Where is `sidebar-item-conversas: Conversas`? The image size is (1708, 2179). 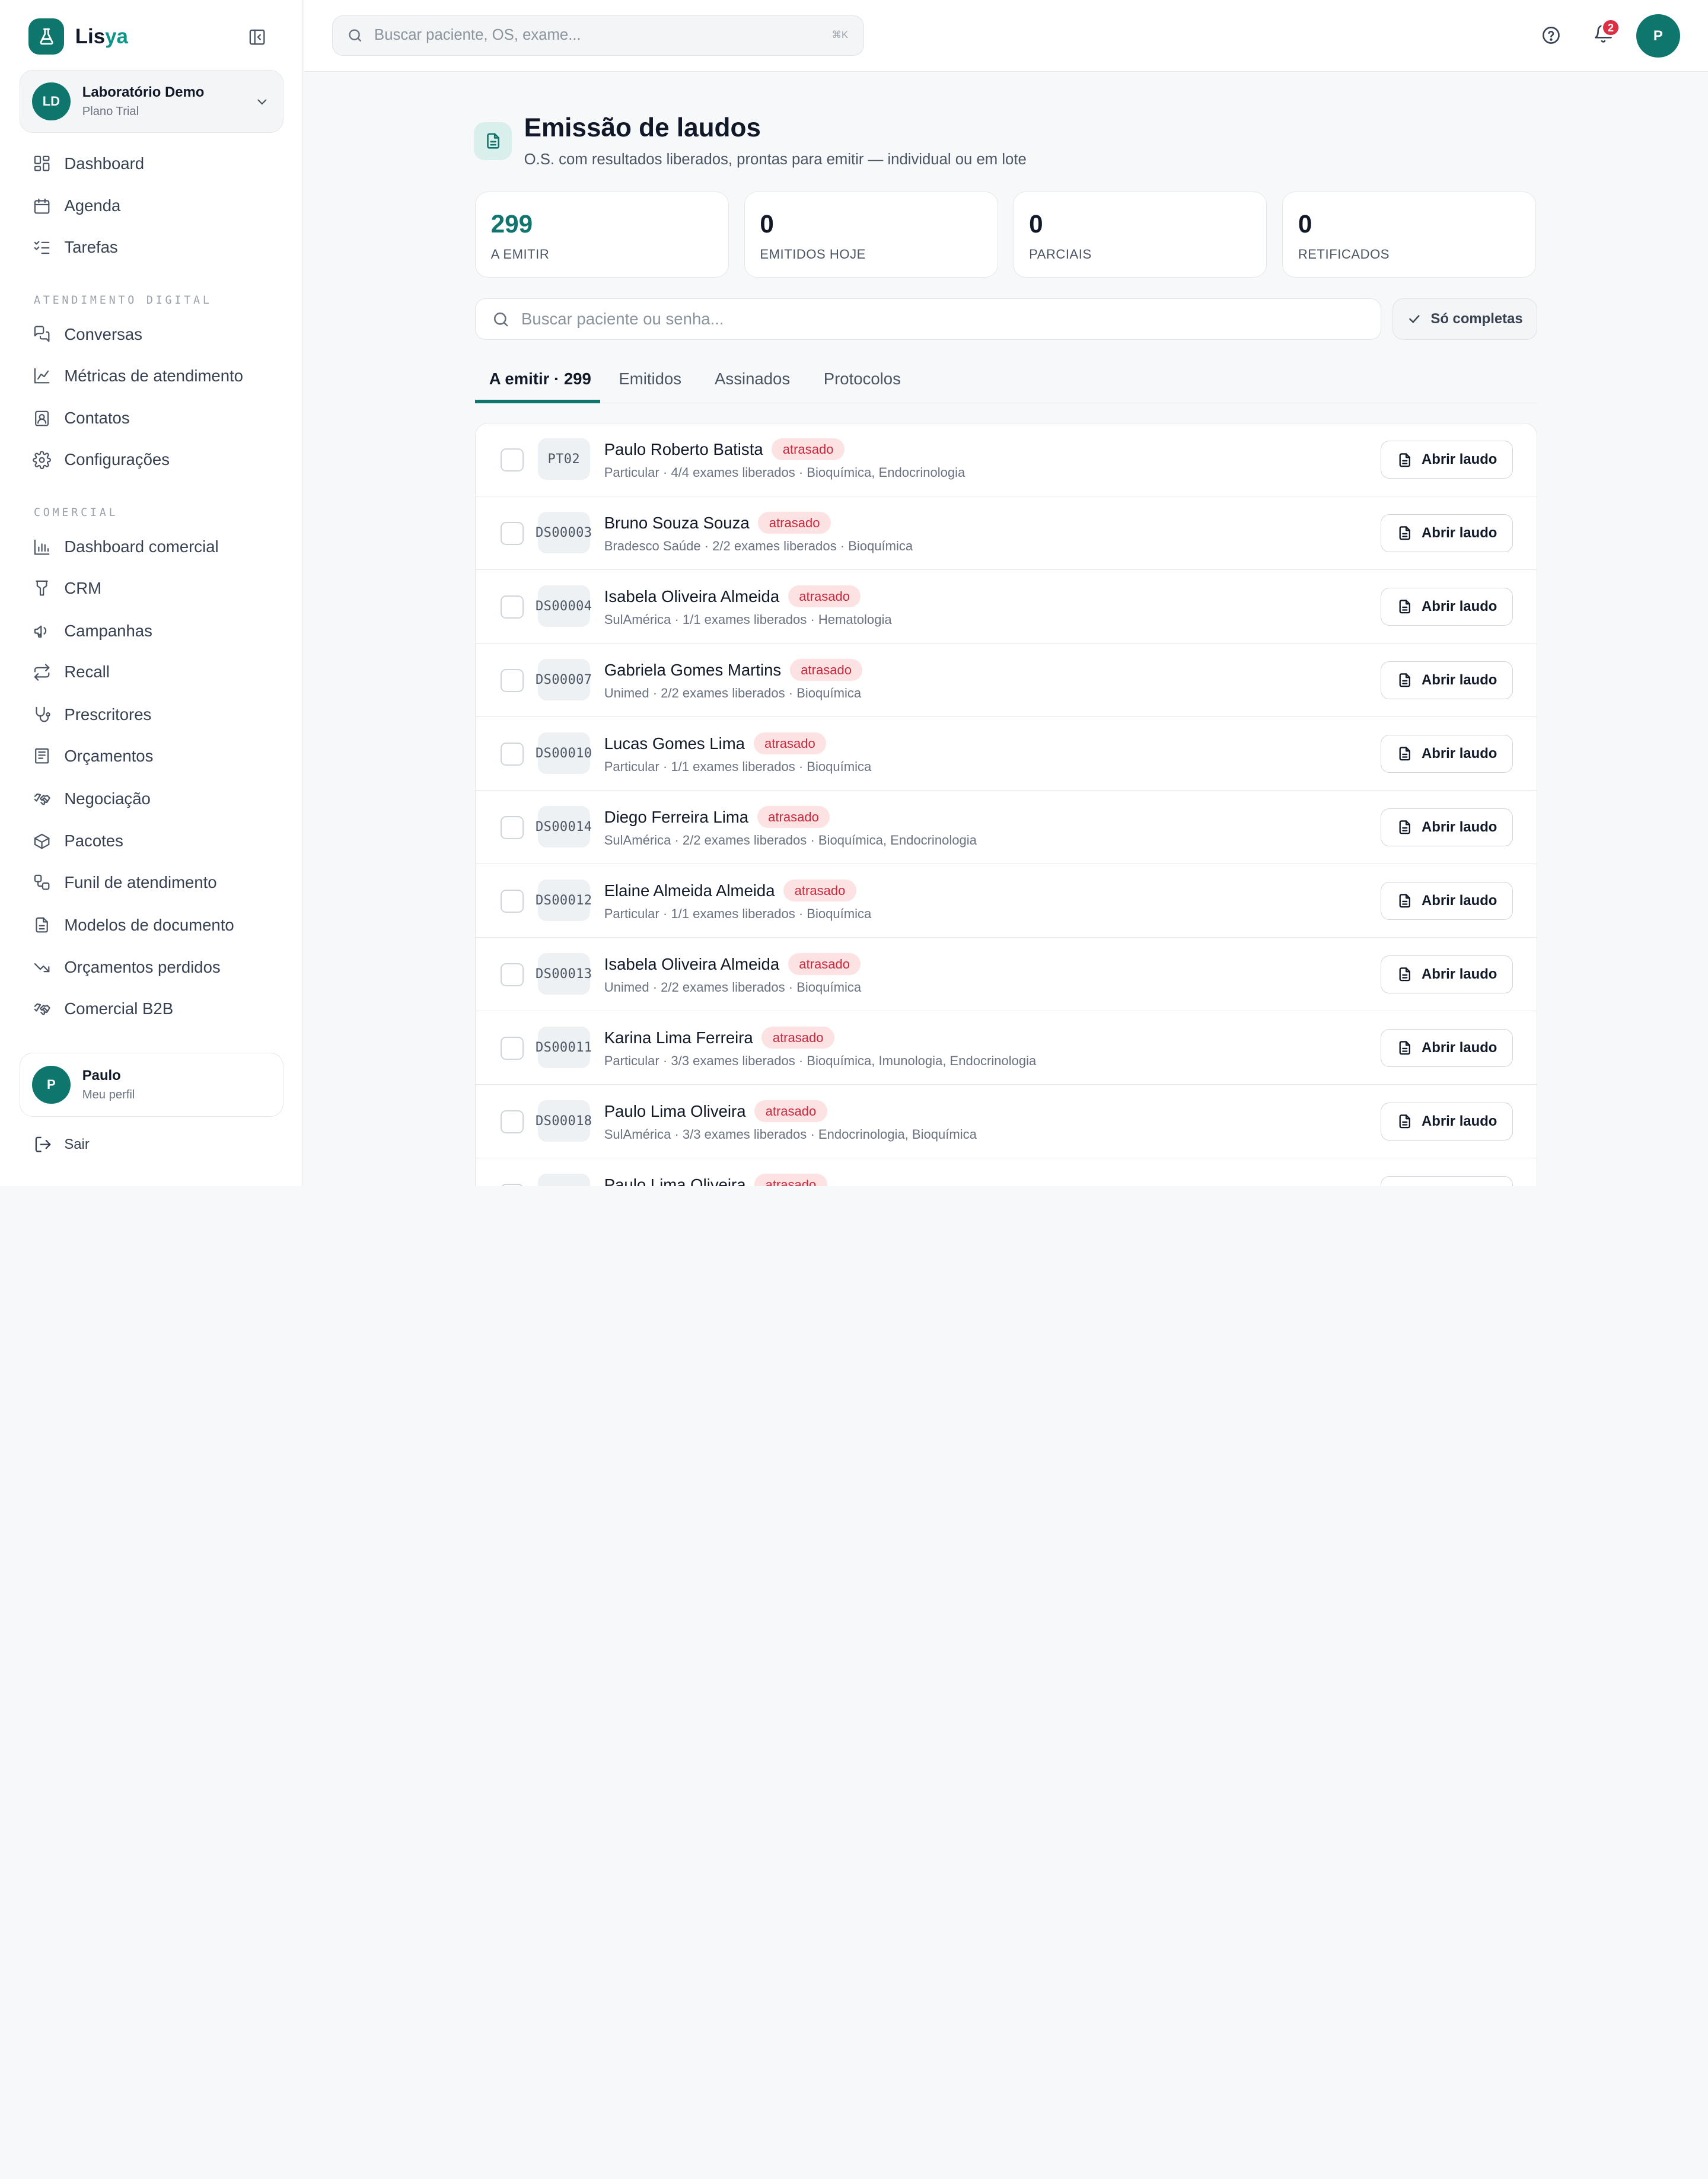 sidebar-item-conversas: Conversas is located at coordinates (87, 334).